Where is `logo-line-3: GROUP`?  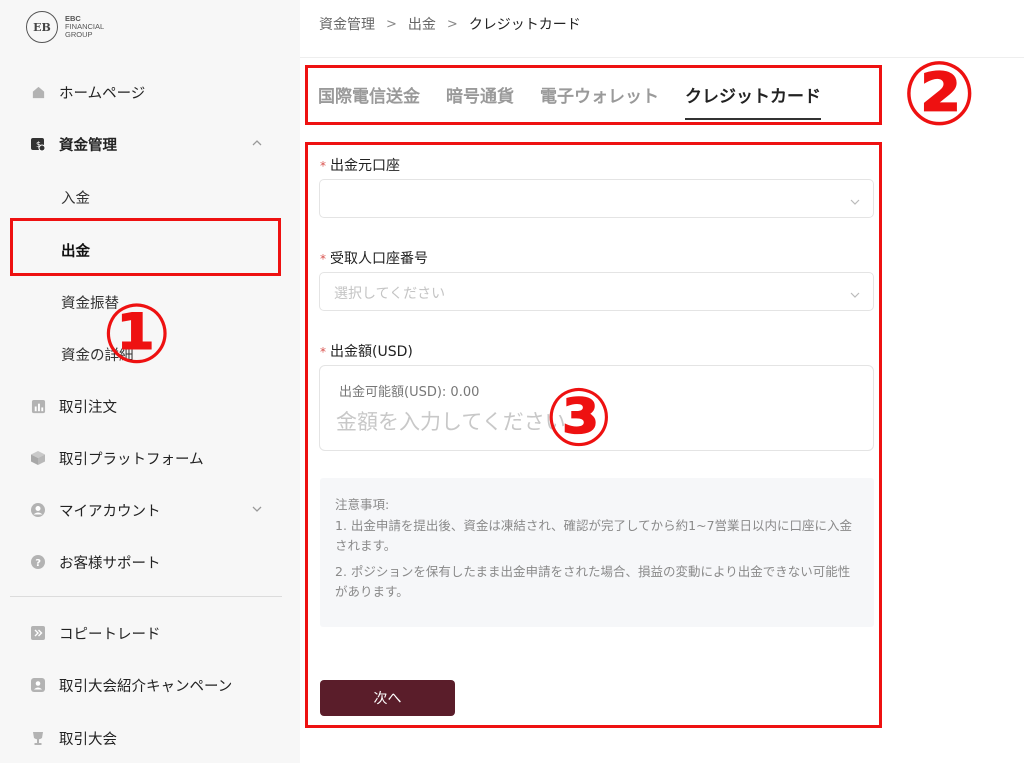 logo-line-3: GROUP is located at coordinates (79, 34).